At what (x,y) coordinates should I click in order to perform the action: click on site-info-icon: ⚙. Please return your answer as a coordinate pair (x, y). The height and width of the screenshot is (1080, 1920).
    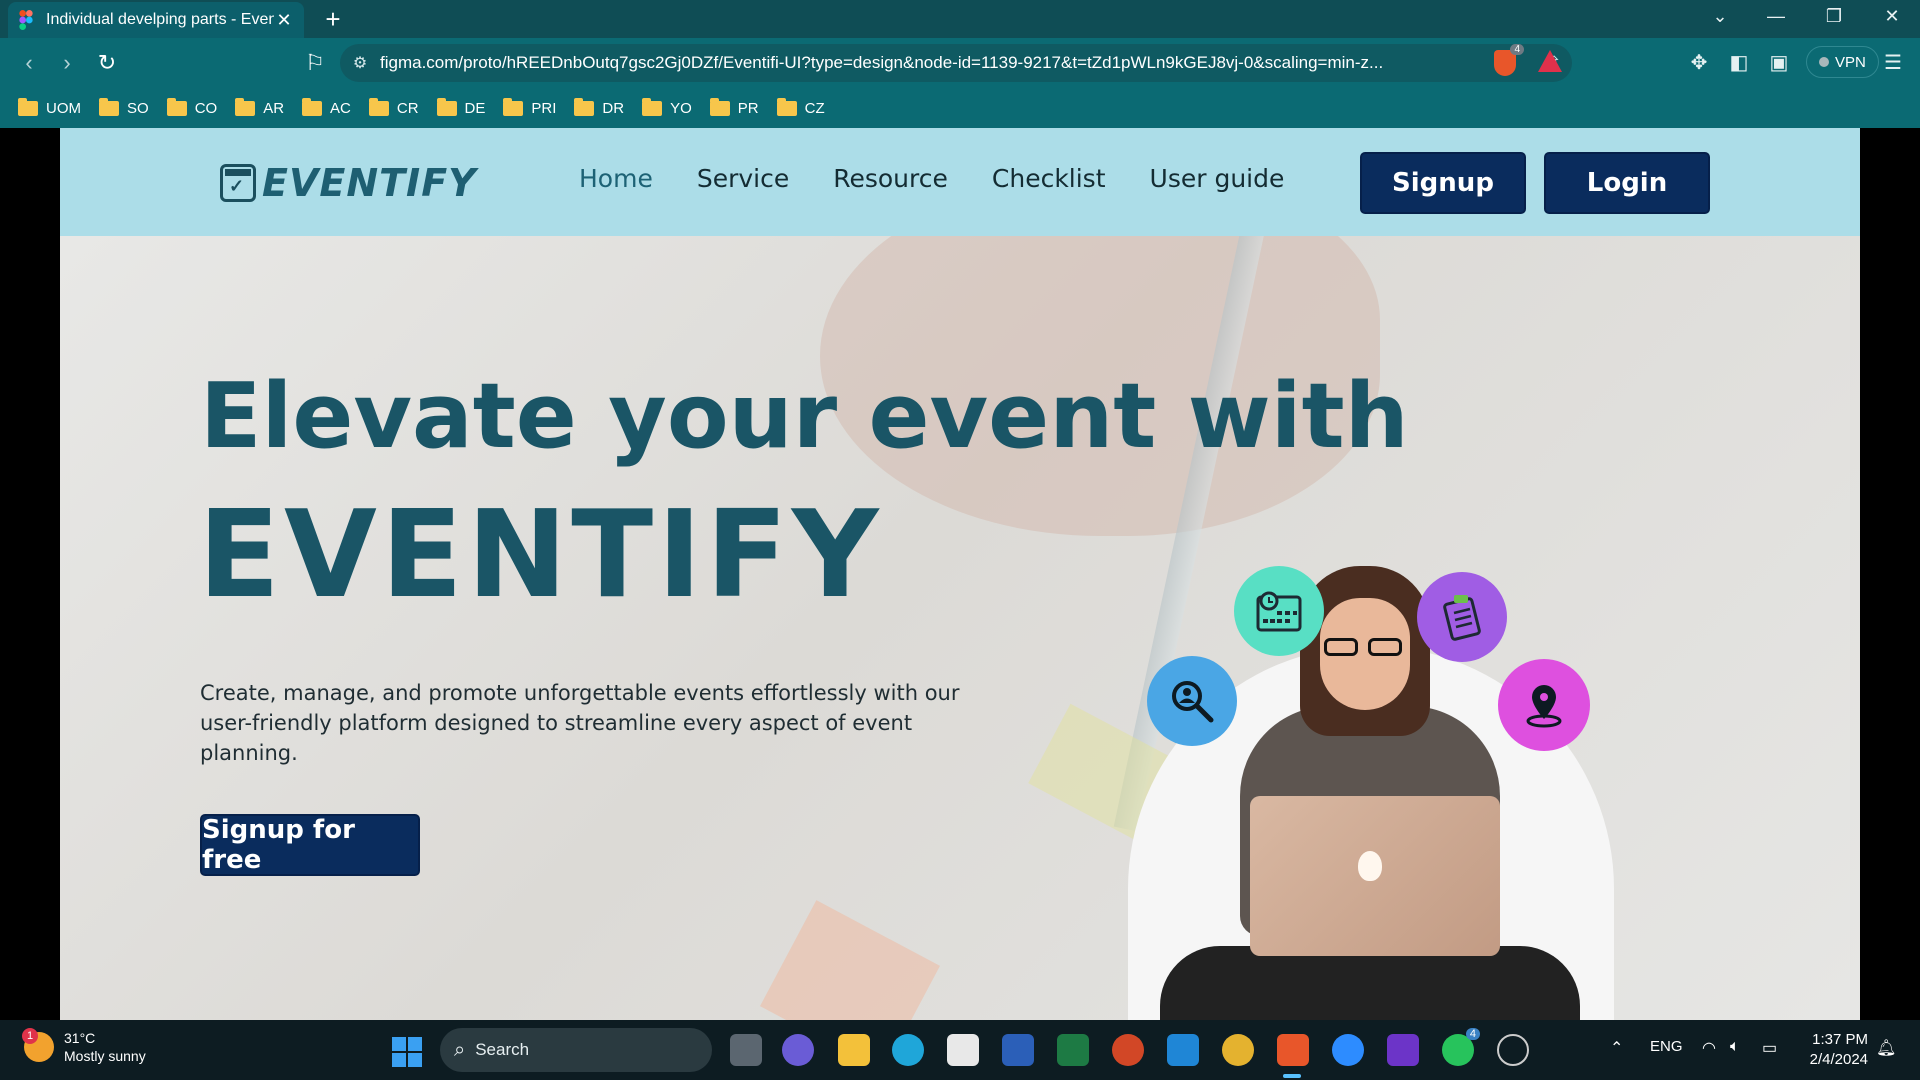
    Looking at the image, I should click on (360, 63).